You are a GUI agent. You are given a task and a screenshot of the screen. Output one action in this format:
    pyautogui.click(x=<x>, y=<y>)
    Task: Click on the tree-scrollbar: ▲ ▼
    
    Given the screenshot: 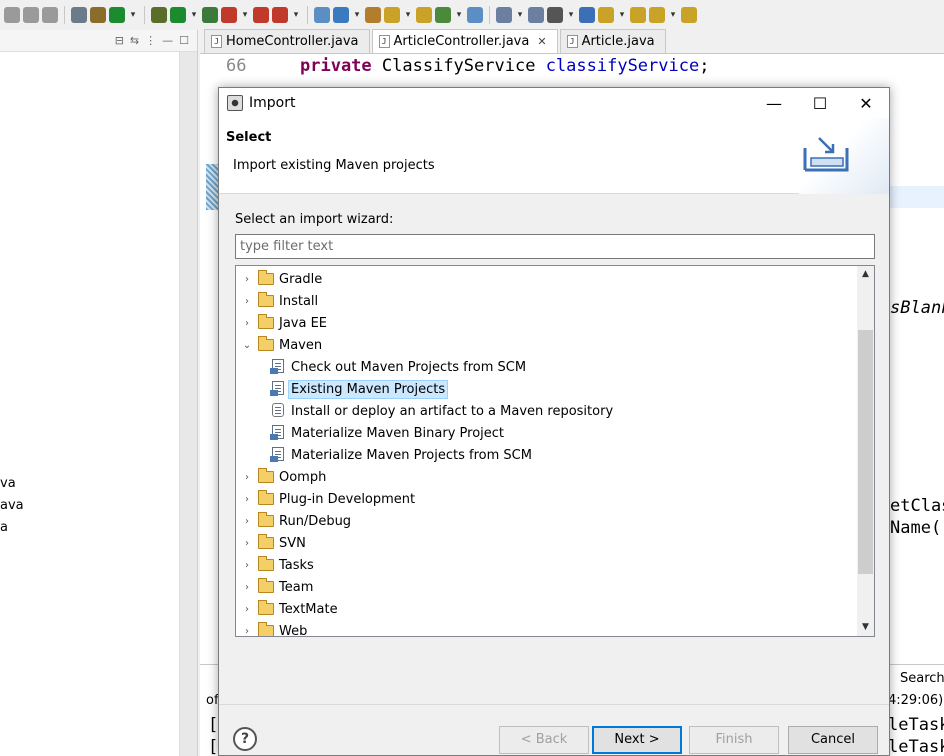 What is the action you would take?
    pyautogui.click(x=865, y=451)
    